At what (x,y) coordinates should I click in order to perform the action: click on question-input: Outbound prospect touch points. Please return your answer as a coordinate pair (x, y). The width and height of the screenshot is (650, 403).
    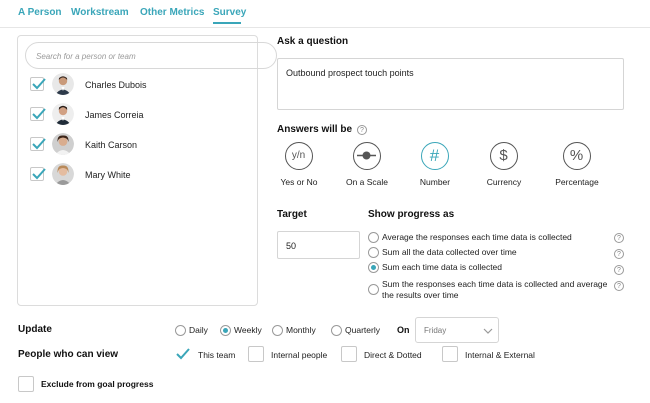
    Looking at the image, I should click on (450, 84).